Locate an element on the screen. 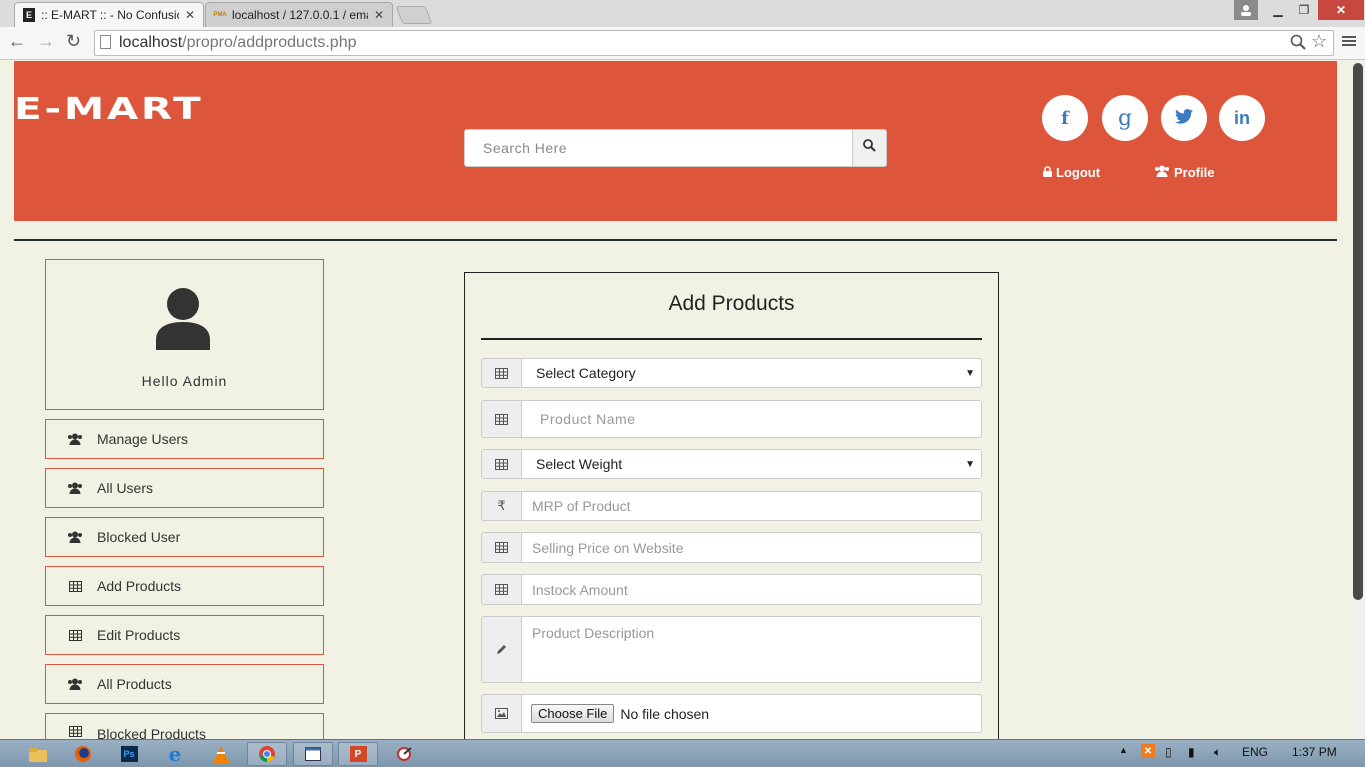  vlc-icon is located at coordinates (221, 754).